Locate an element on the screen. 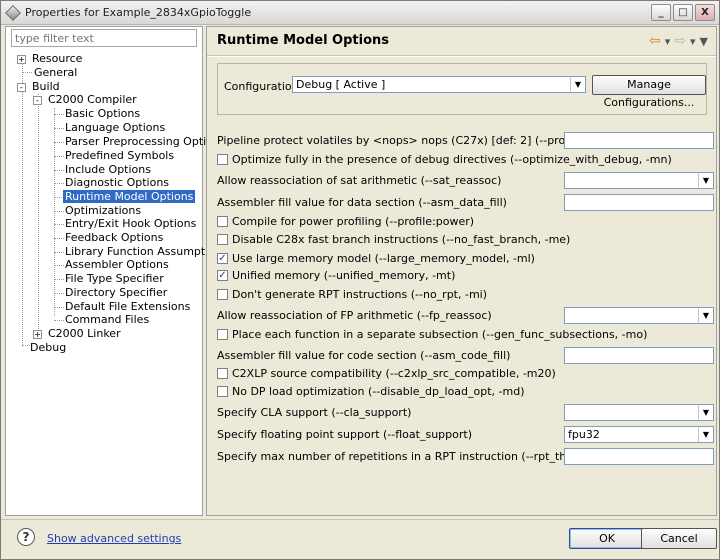 This screenshot has height=560, width=720. tree-item-c2000-linker: + C2000 Linker is located at coordinates (78, 334).